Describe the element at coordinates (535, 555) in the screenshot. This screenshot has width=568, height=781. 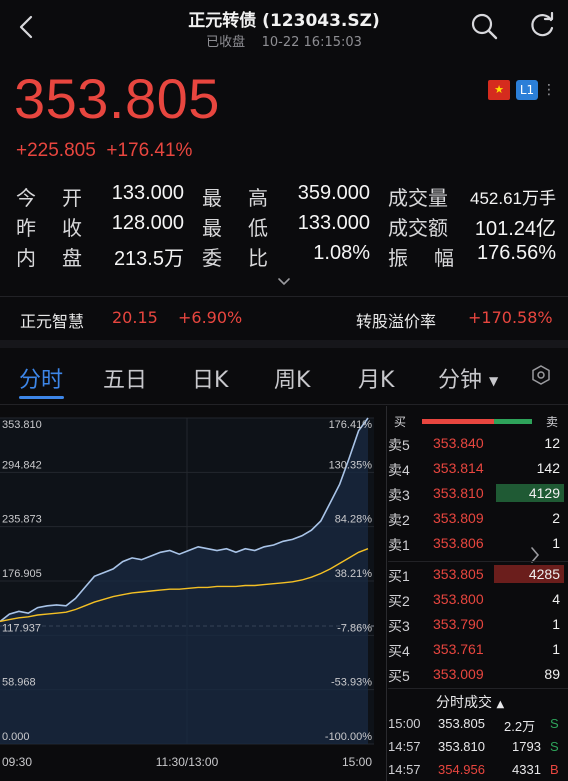
I see `chevron-right-icon` at that location.